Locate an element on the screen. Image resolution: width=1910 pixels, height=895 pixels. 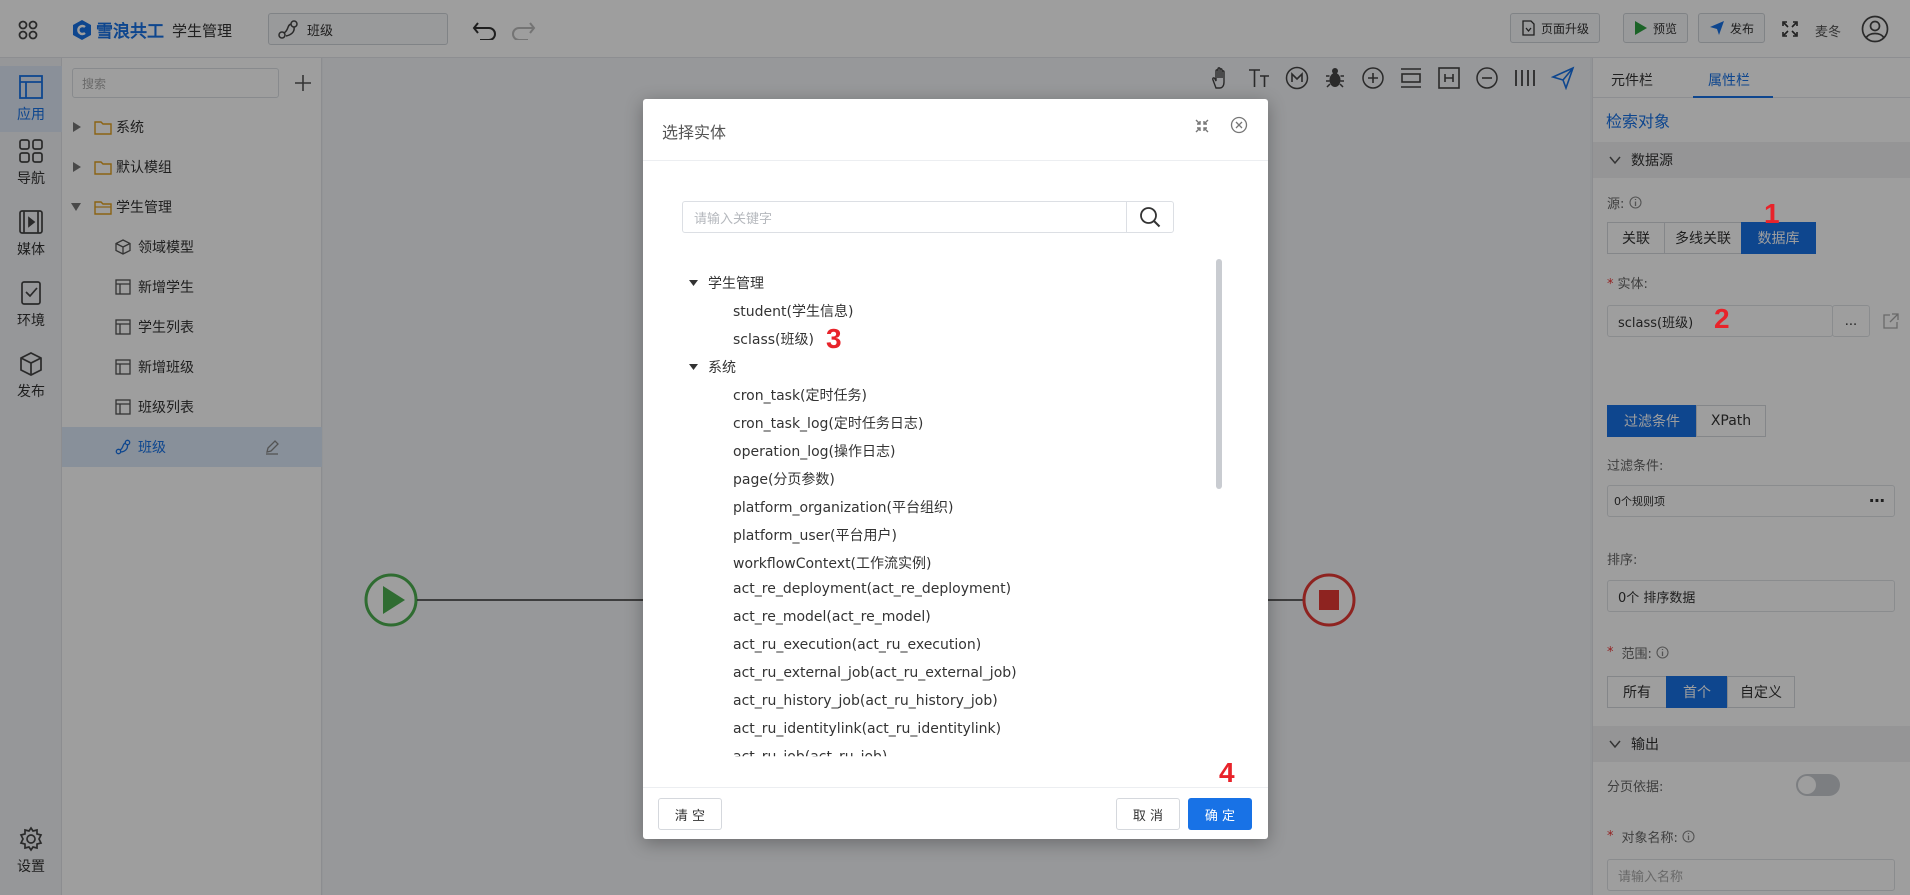
group-label: 学生管理 is located at coordinates (736, 284).